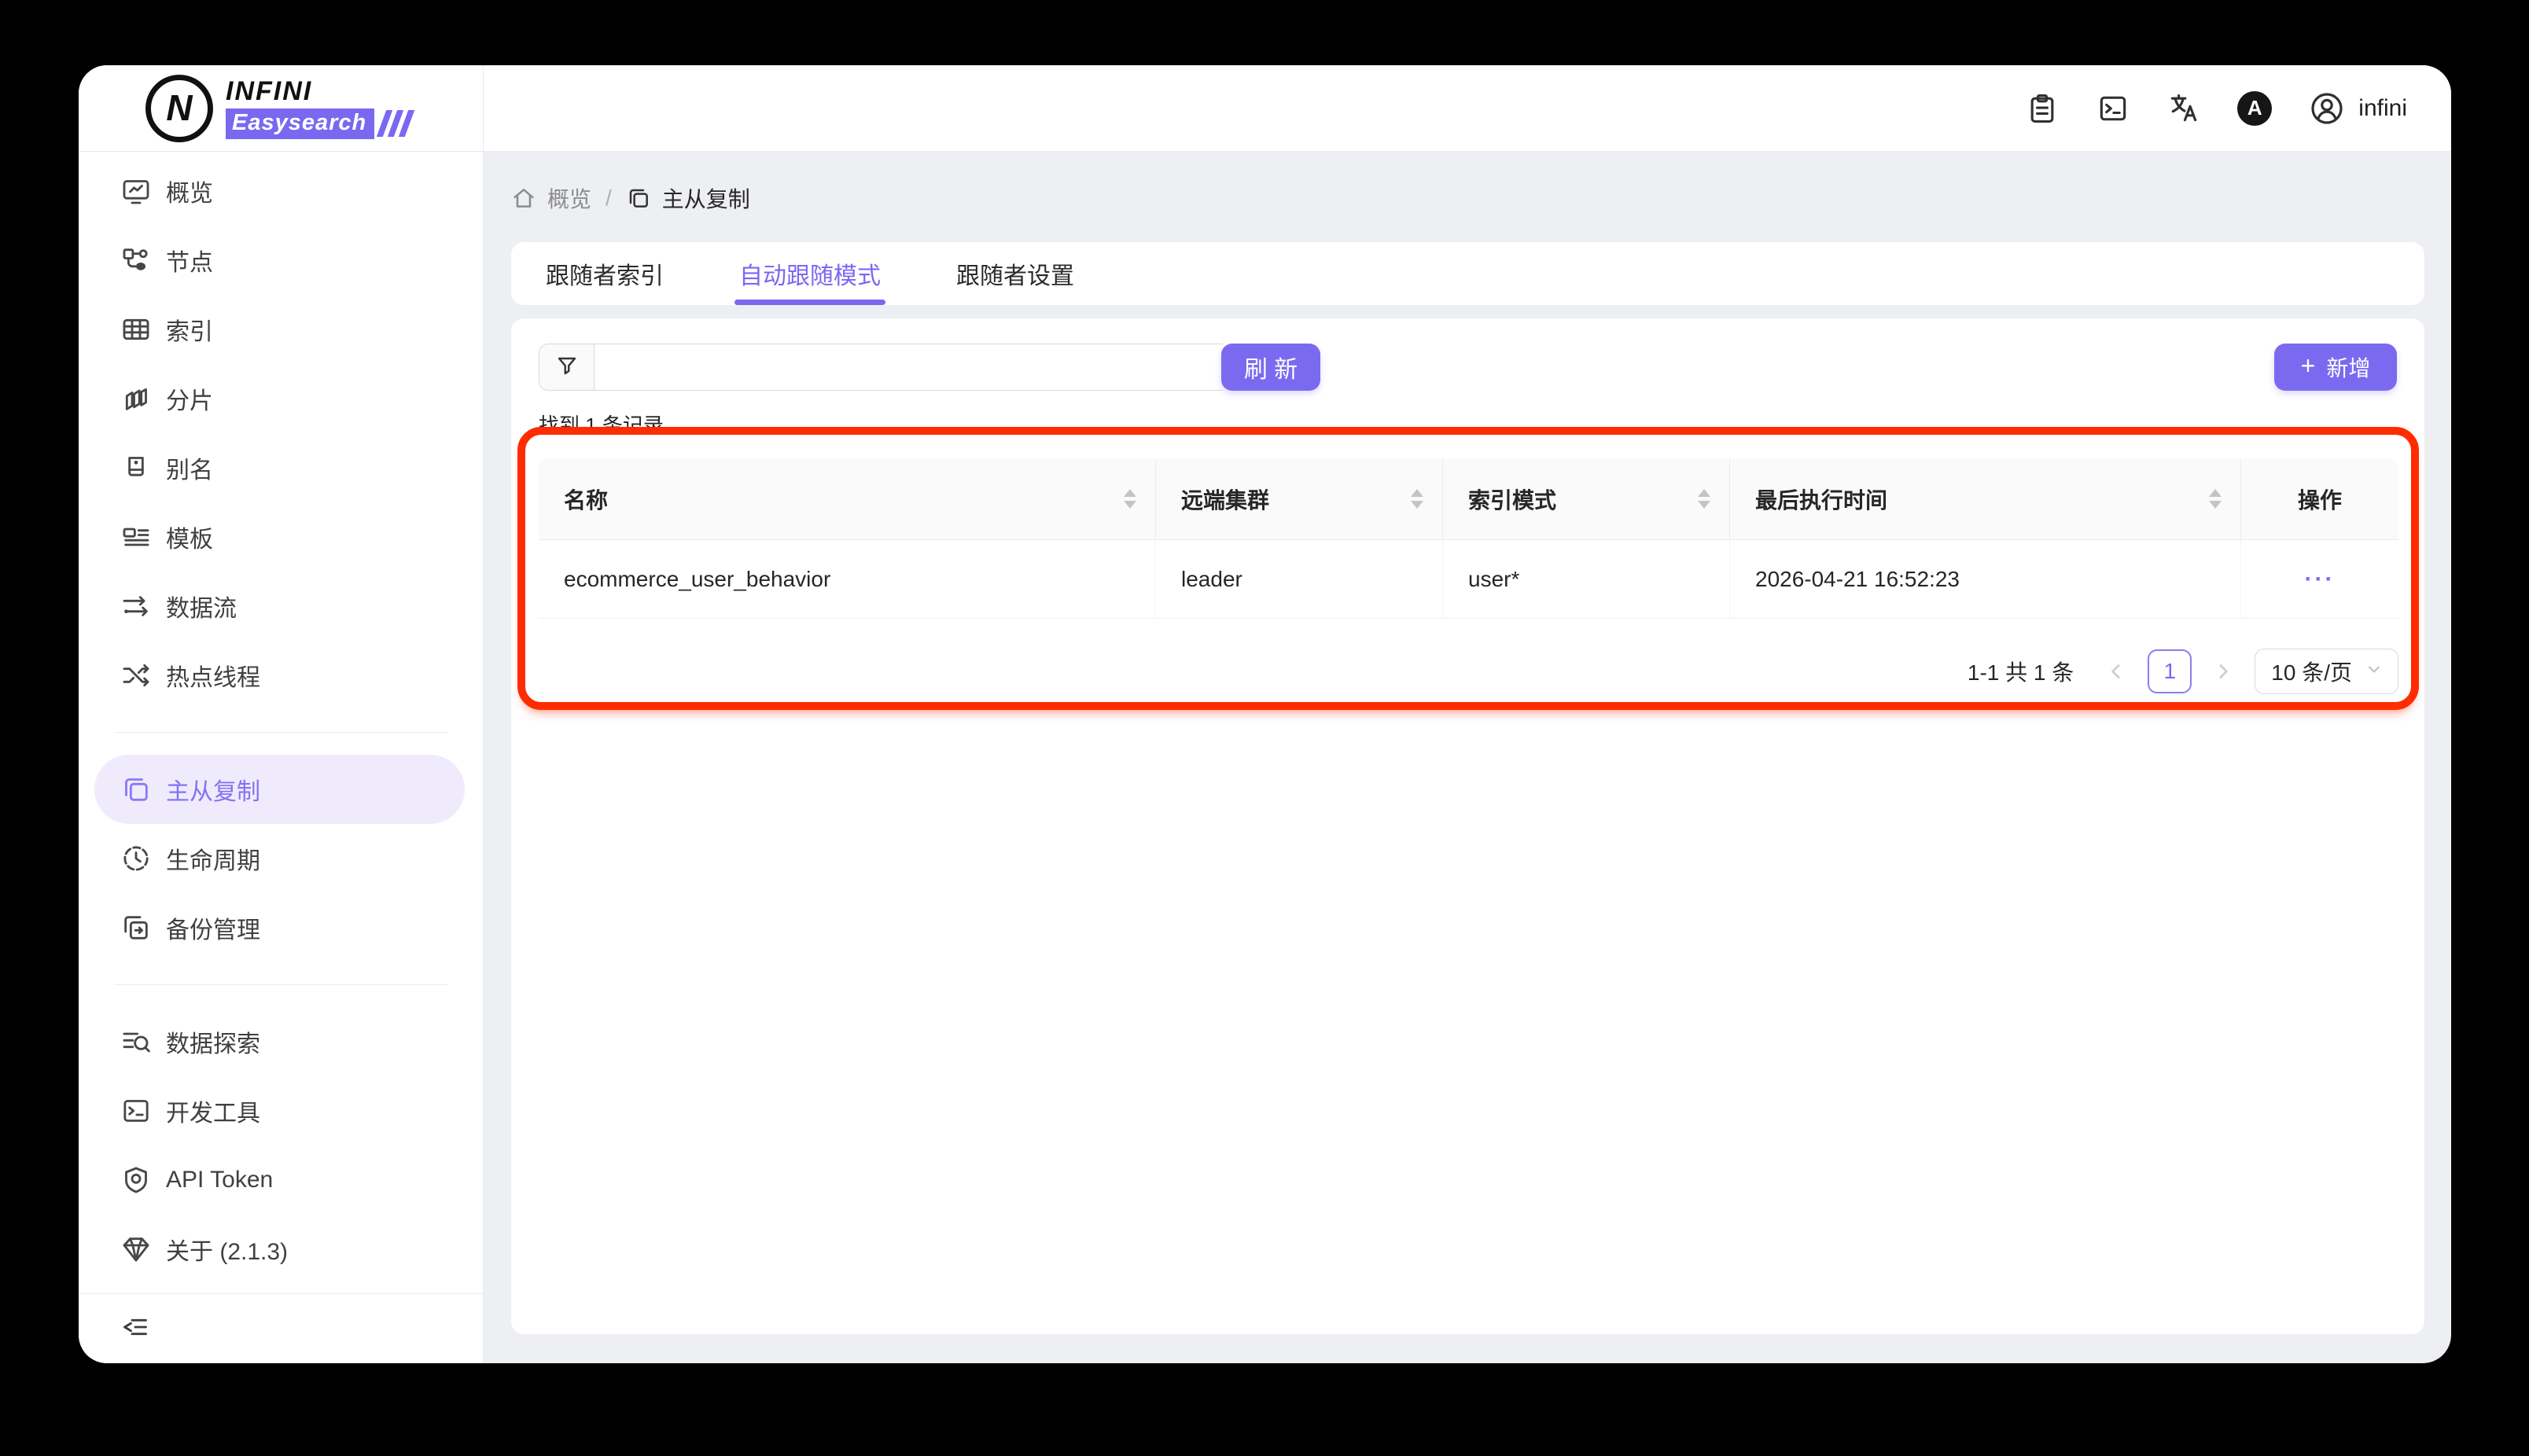 Image resolution: width=2529 pixels, height=1456 pixels. What do you see at coordinates (136, 606) in the screenshot?
I see `datastream-icon` at bounding box center [136, 606].